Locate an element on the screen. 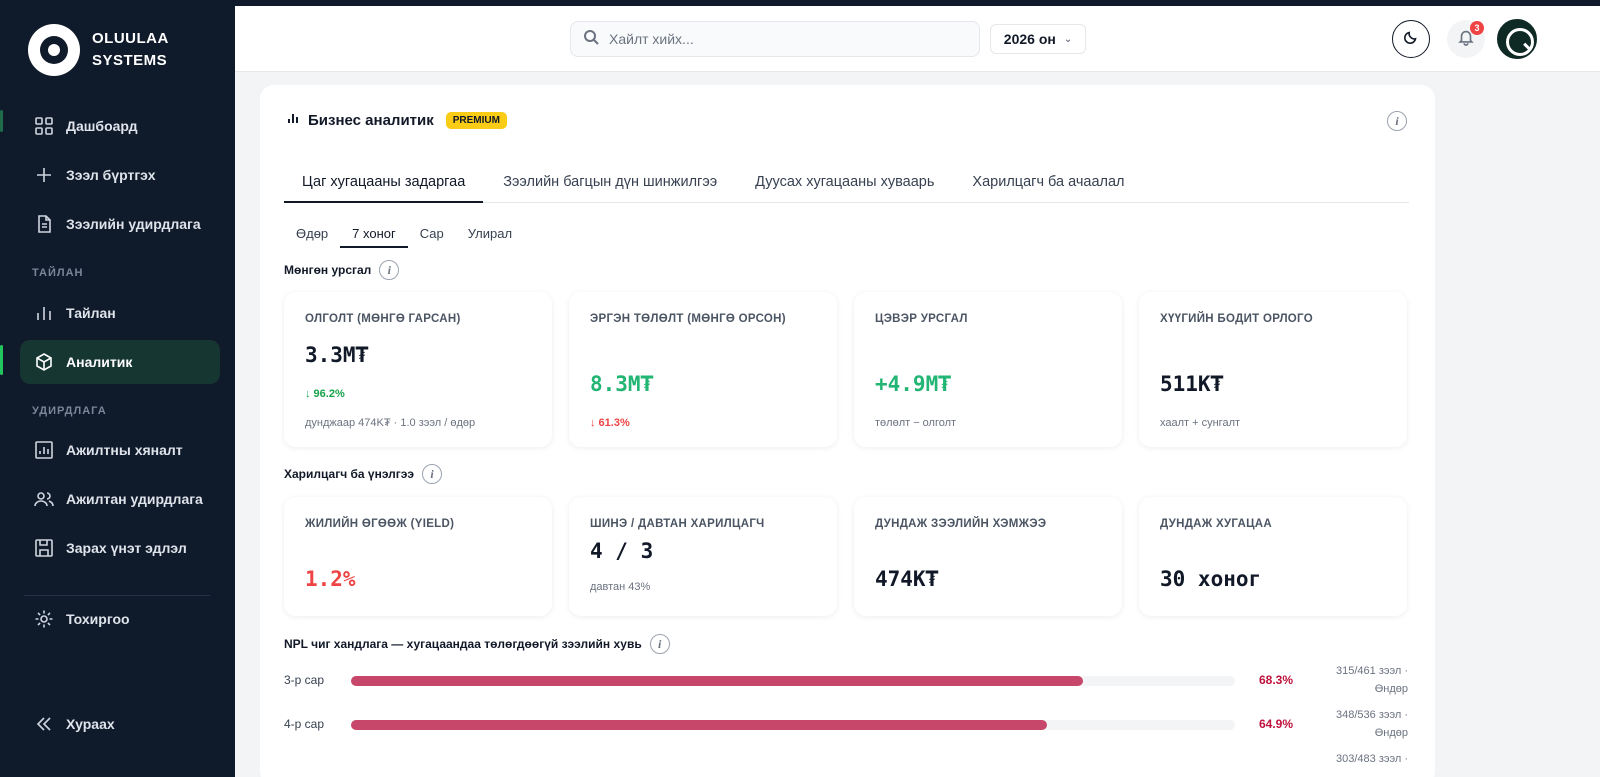  sidebar-item-label: Зарах үнэт эдлэл is located at coordinates (126, 548).